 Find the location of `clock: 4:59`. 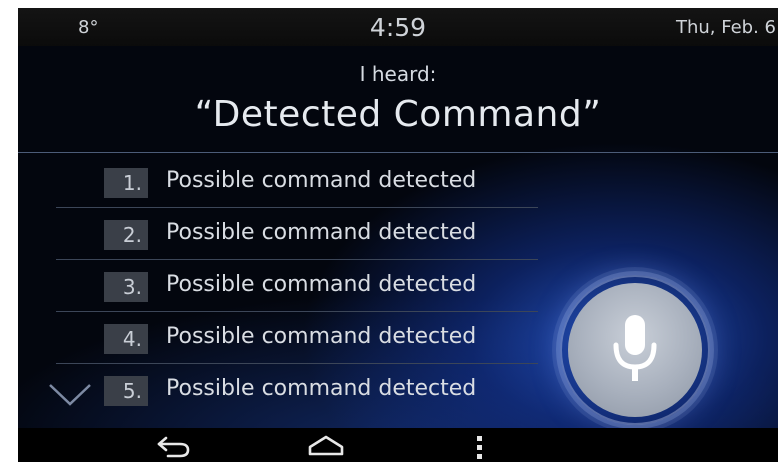

clock: 4:59 is located at coordinates (398, 27).